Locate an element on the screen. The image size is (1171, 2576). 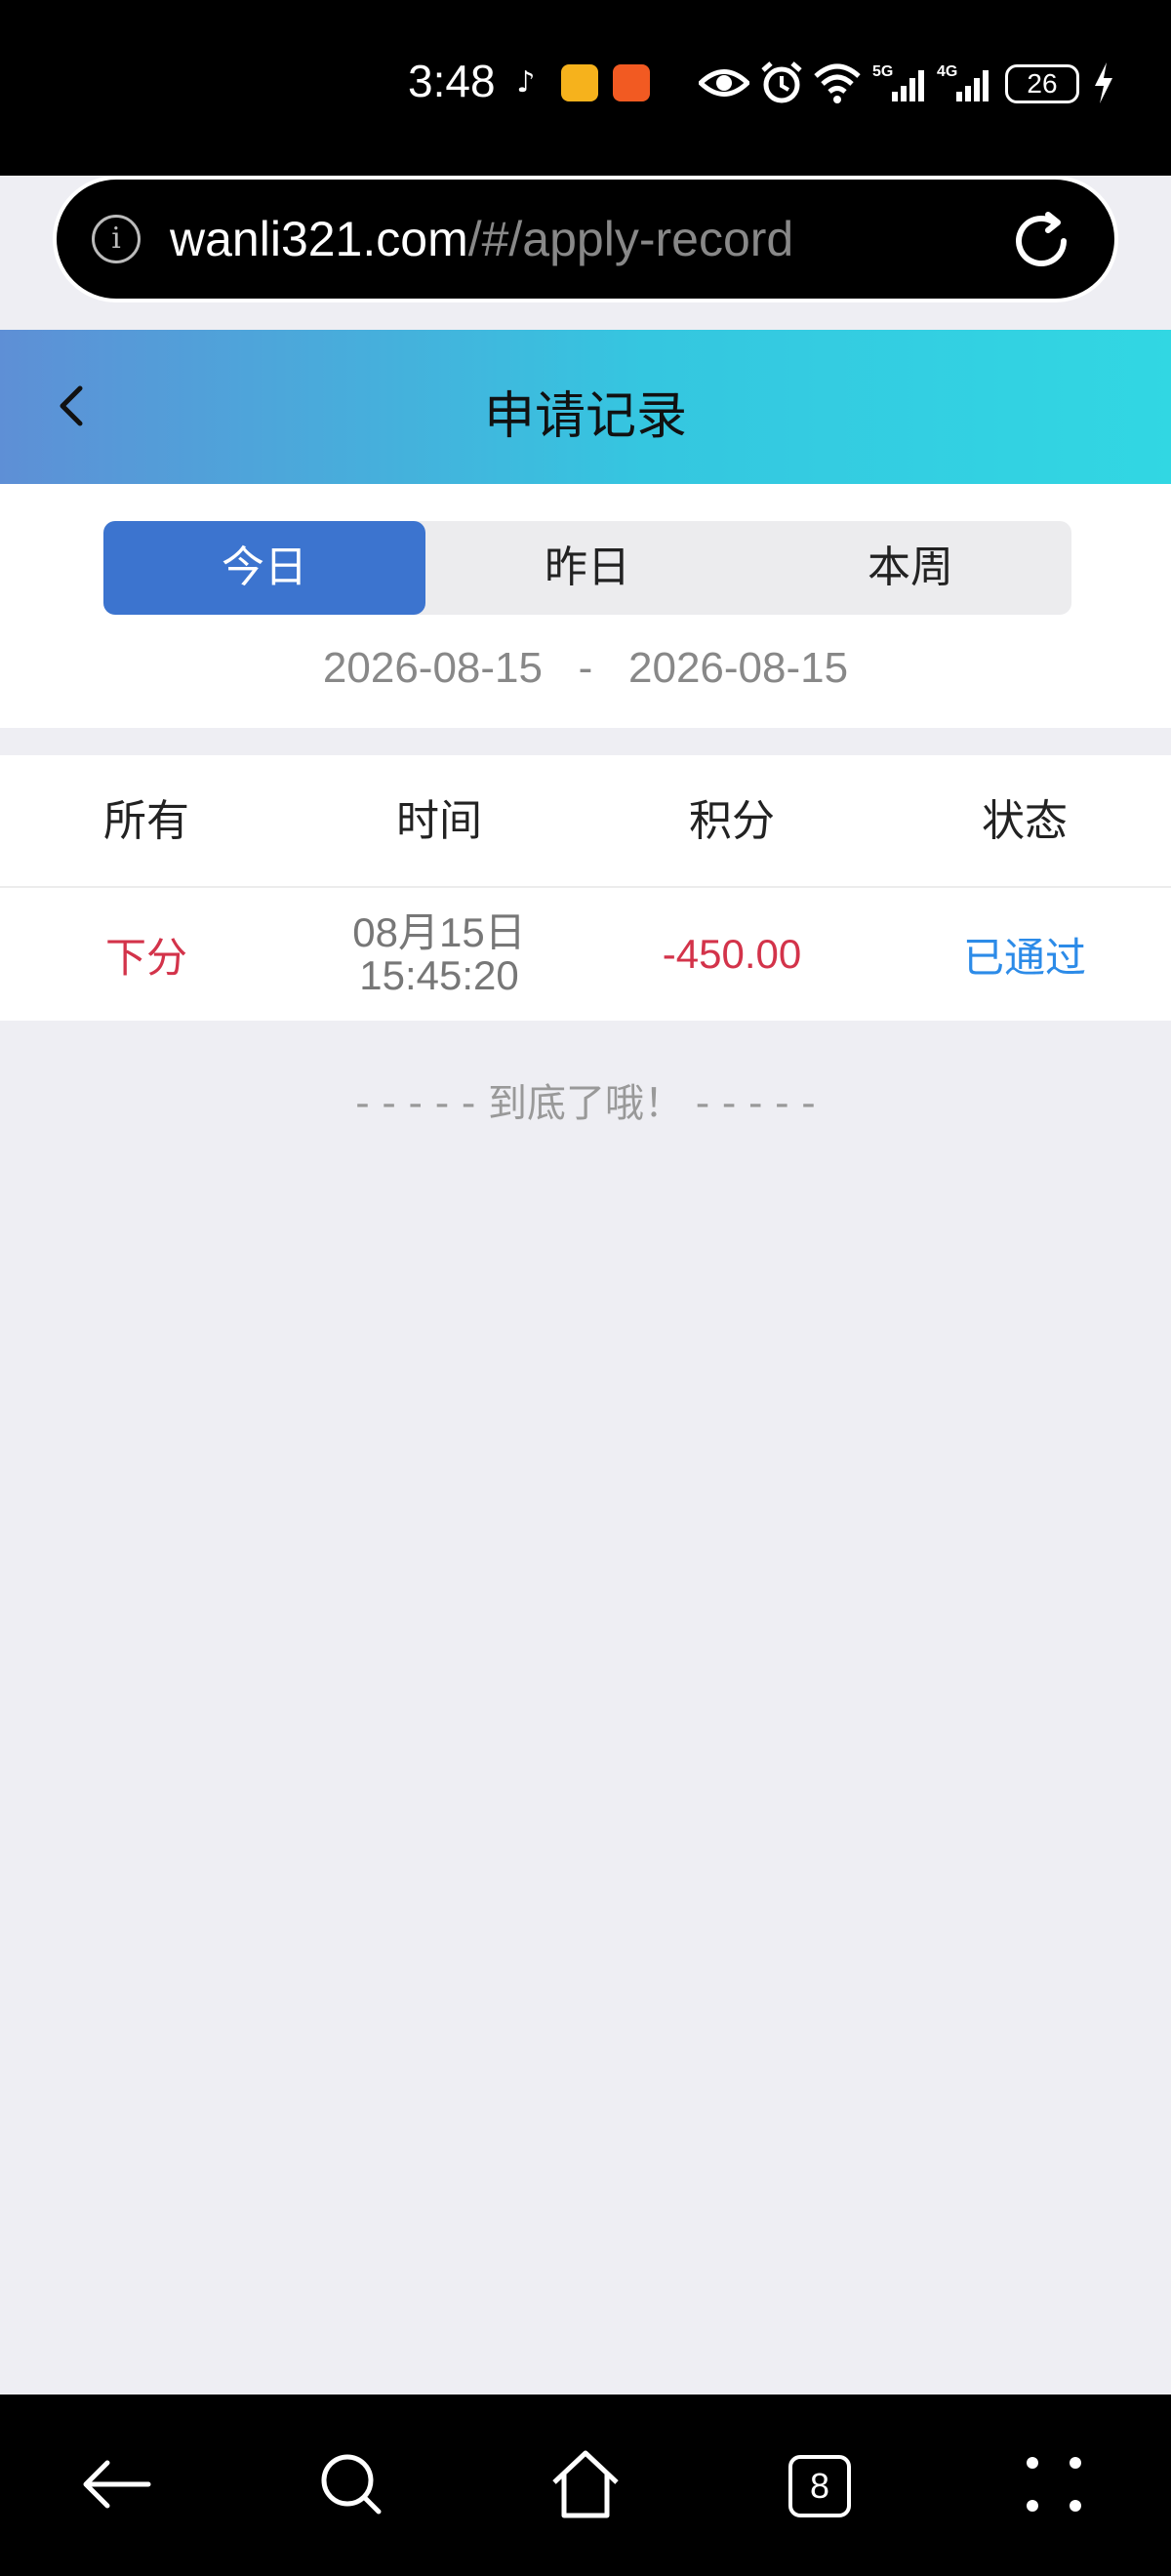
nav-search-button is located at coordinates (351, 2485).